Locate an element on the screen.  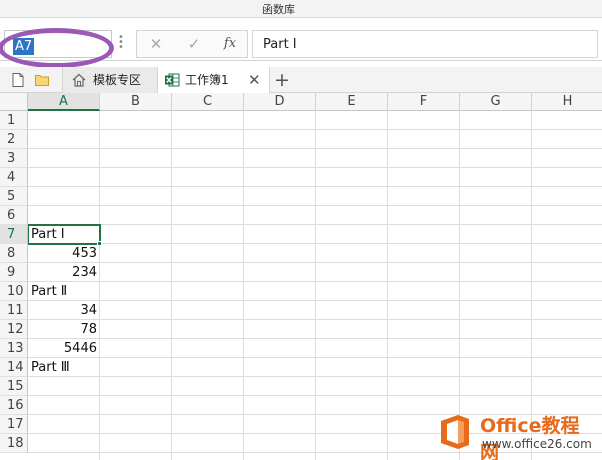
ribbon-group-label: 函数库 is located at coordinates (278, 9).